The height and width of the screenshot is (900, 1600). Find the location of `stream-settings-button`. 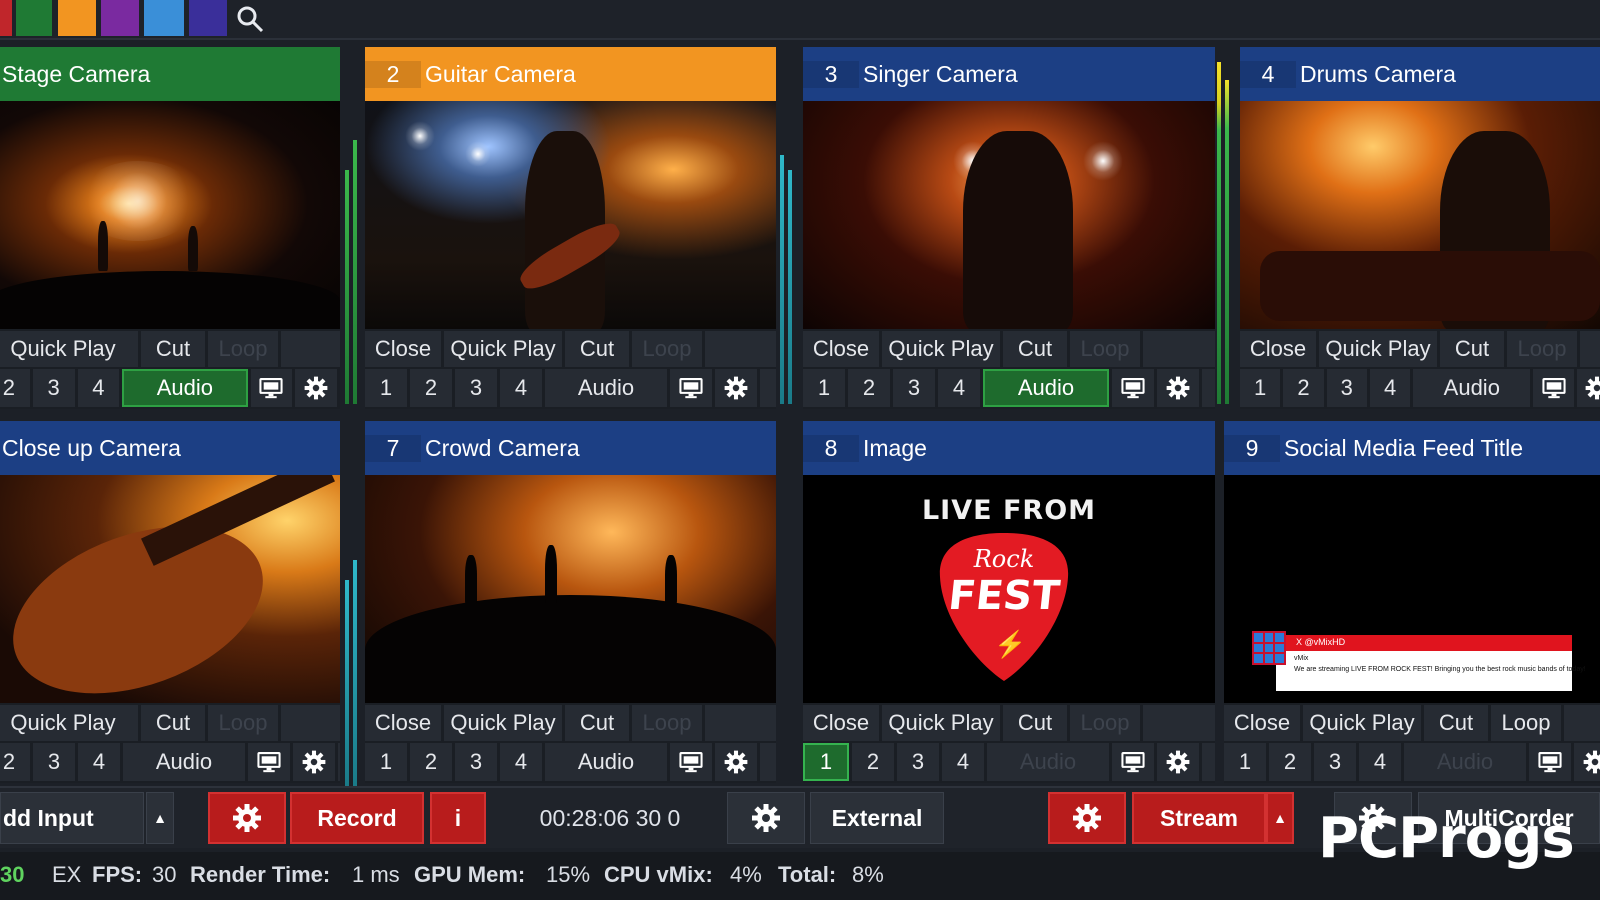

stream-settings-button is located at coordinates (1087, 818).